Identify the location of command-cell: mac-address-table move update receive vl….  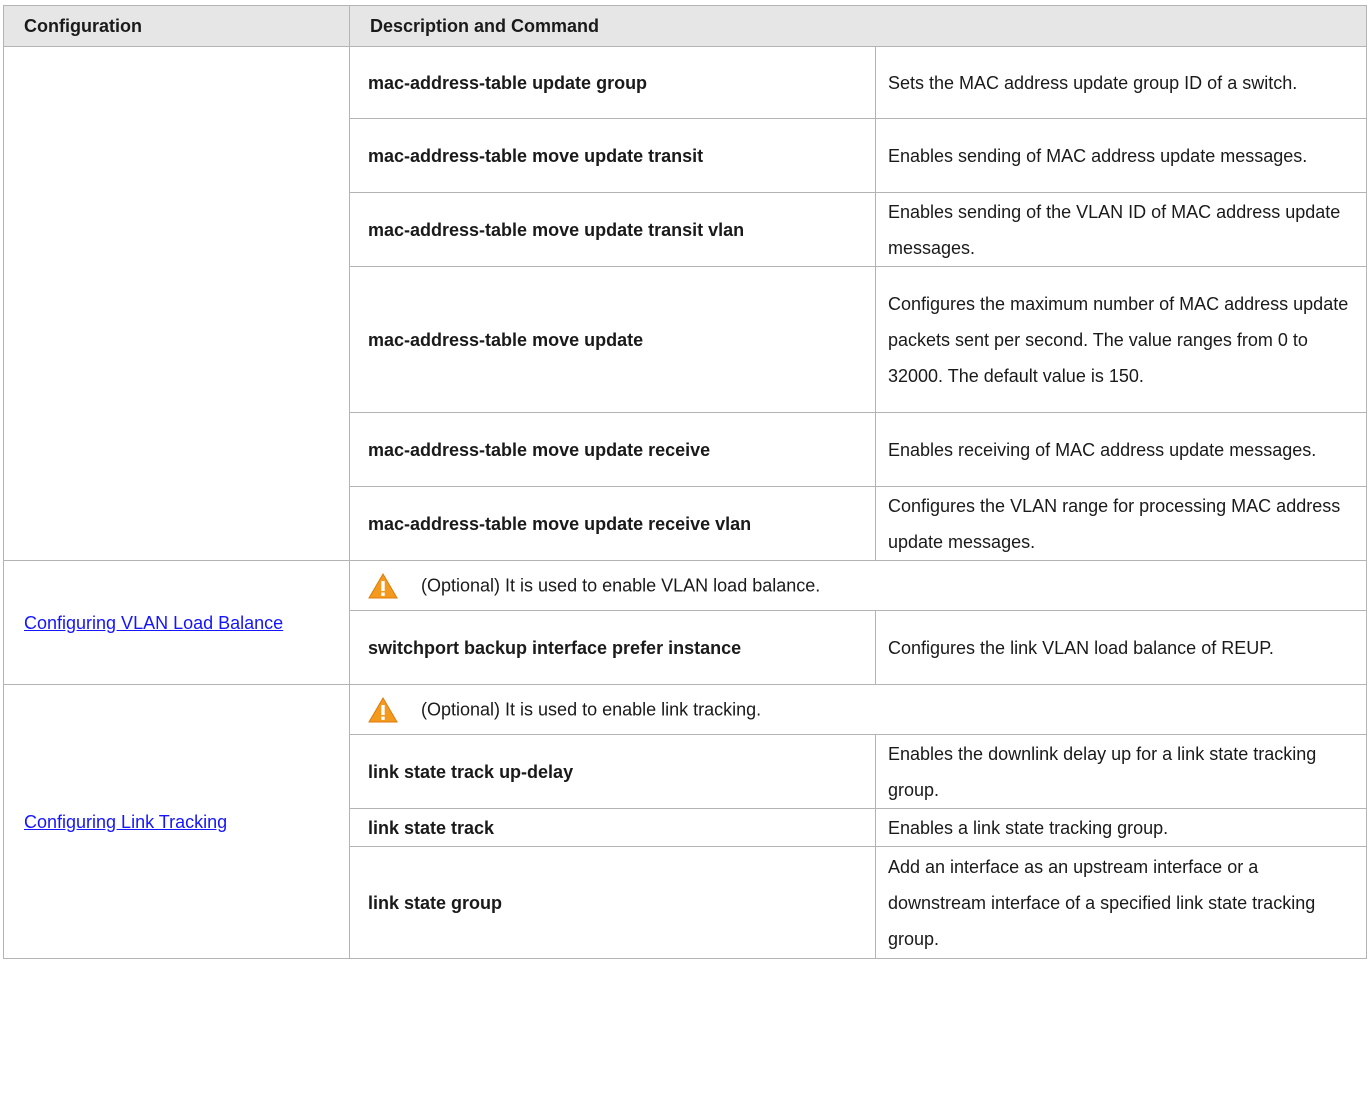
(612, 523).